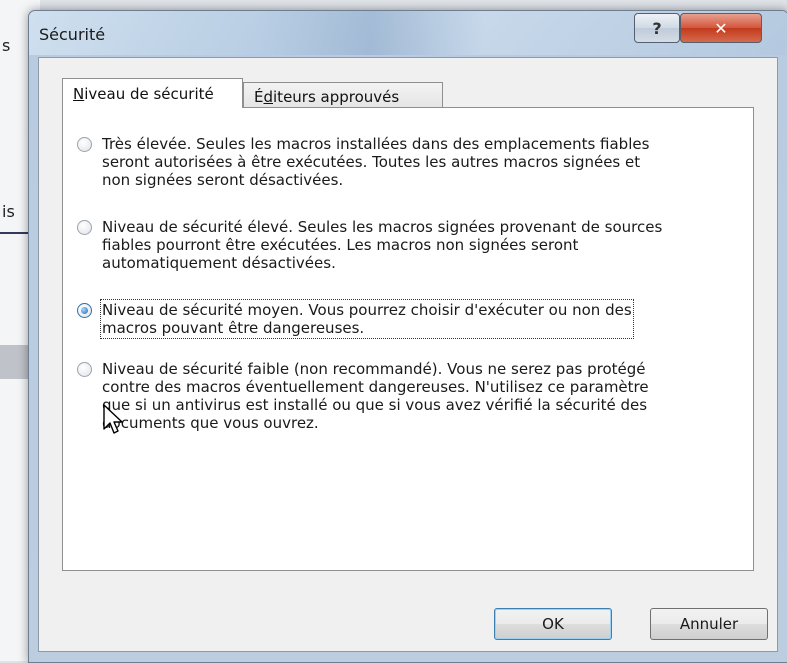 This screenshot has width=787, height=663. What do you see at coordinates (84, 227) in the screenshot?
I see `radio-high` at bounding box center [84, 227].